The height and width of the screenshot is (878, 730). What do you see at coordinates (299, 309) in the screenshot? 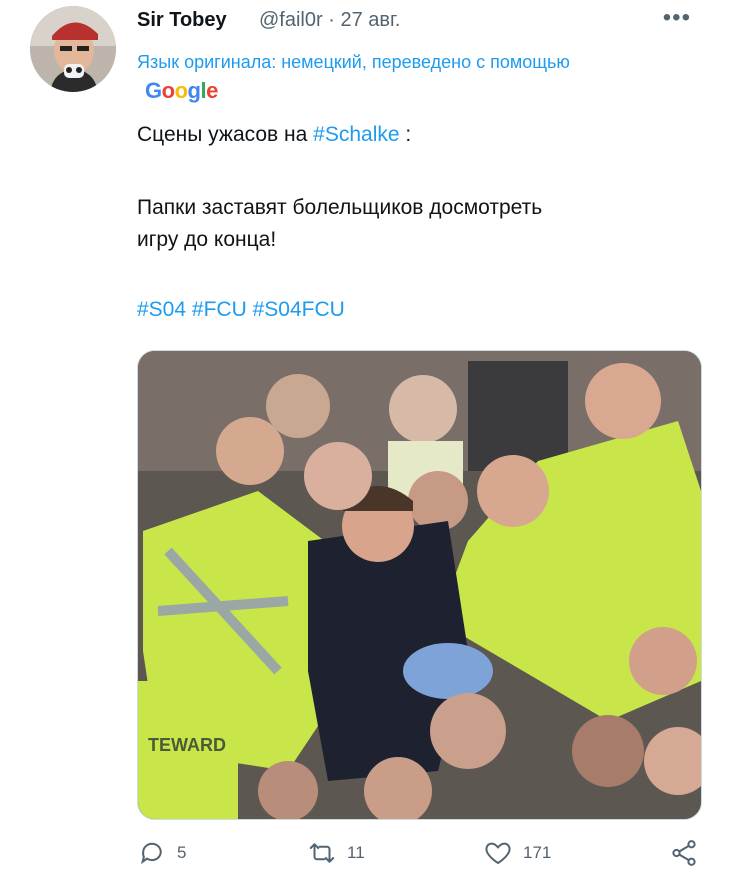
I see `hashtag-s04fcu: #S04FCU` at bounding box center [299, 309].